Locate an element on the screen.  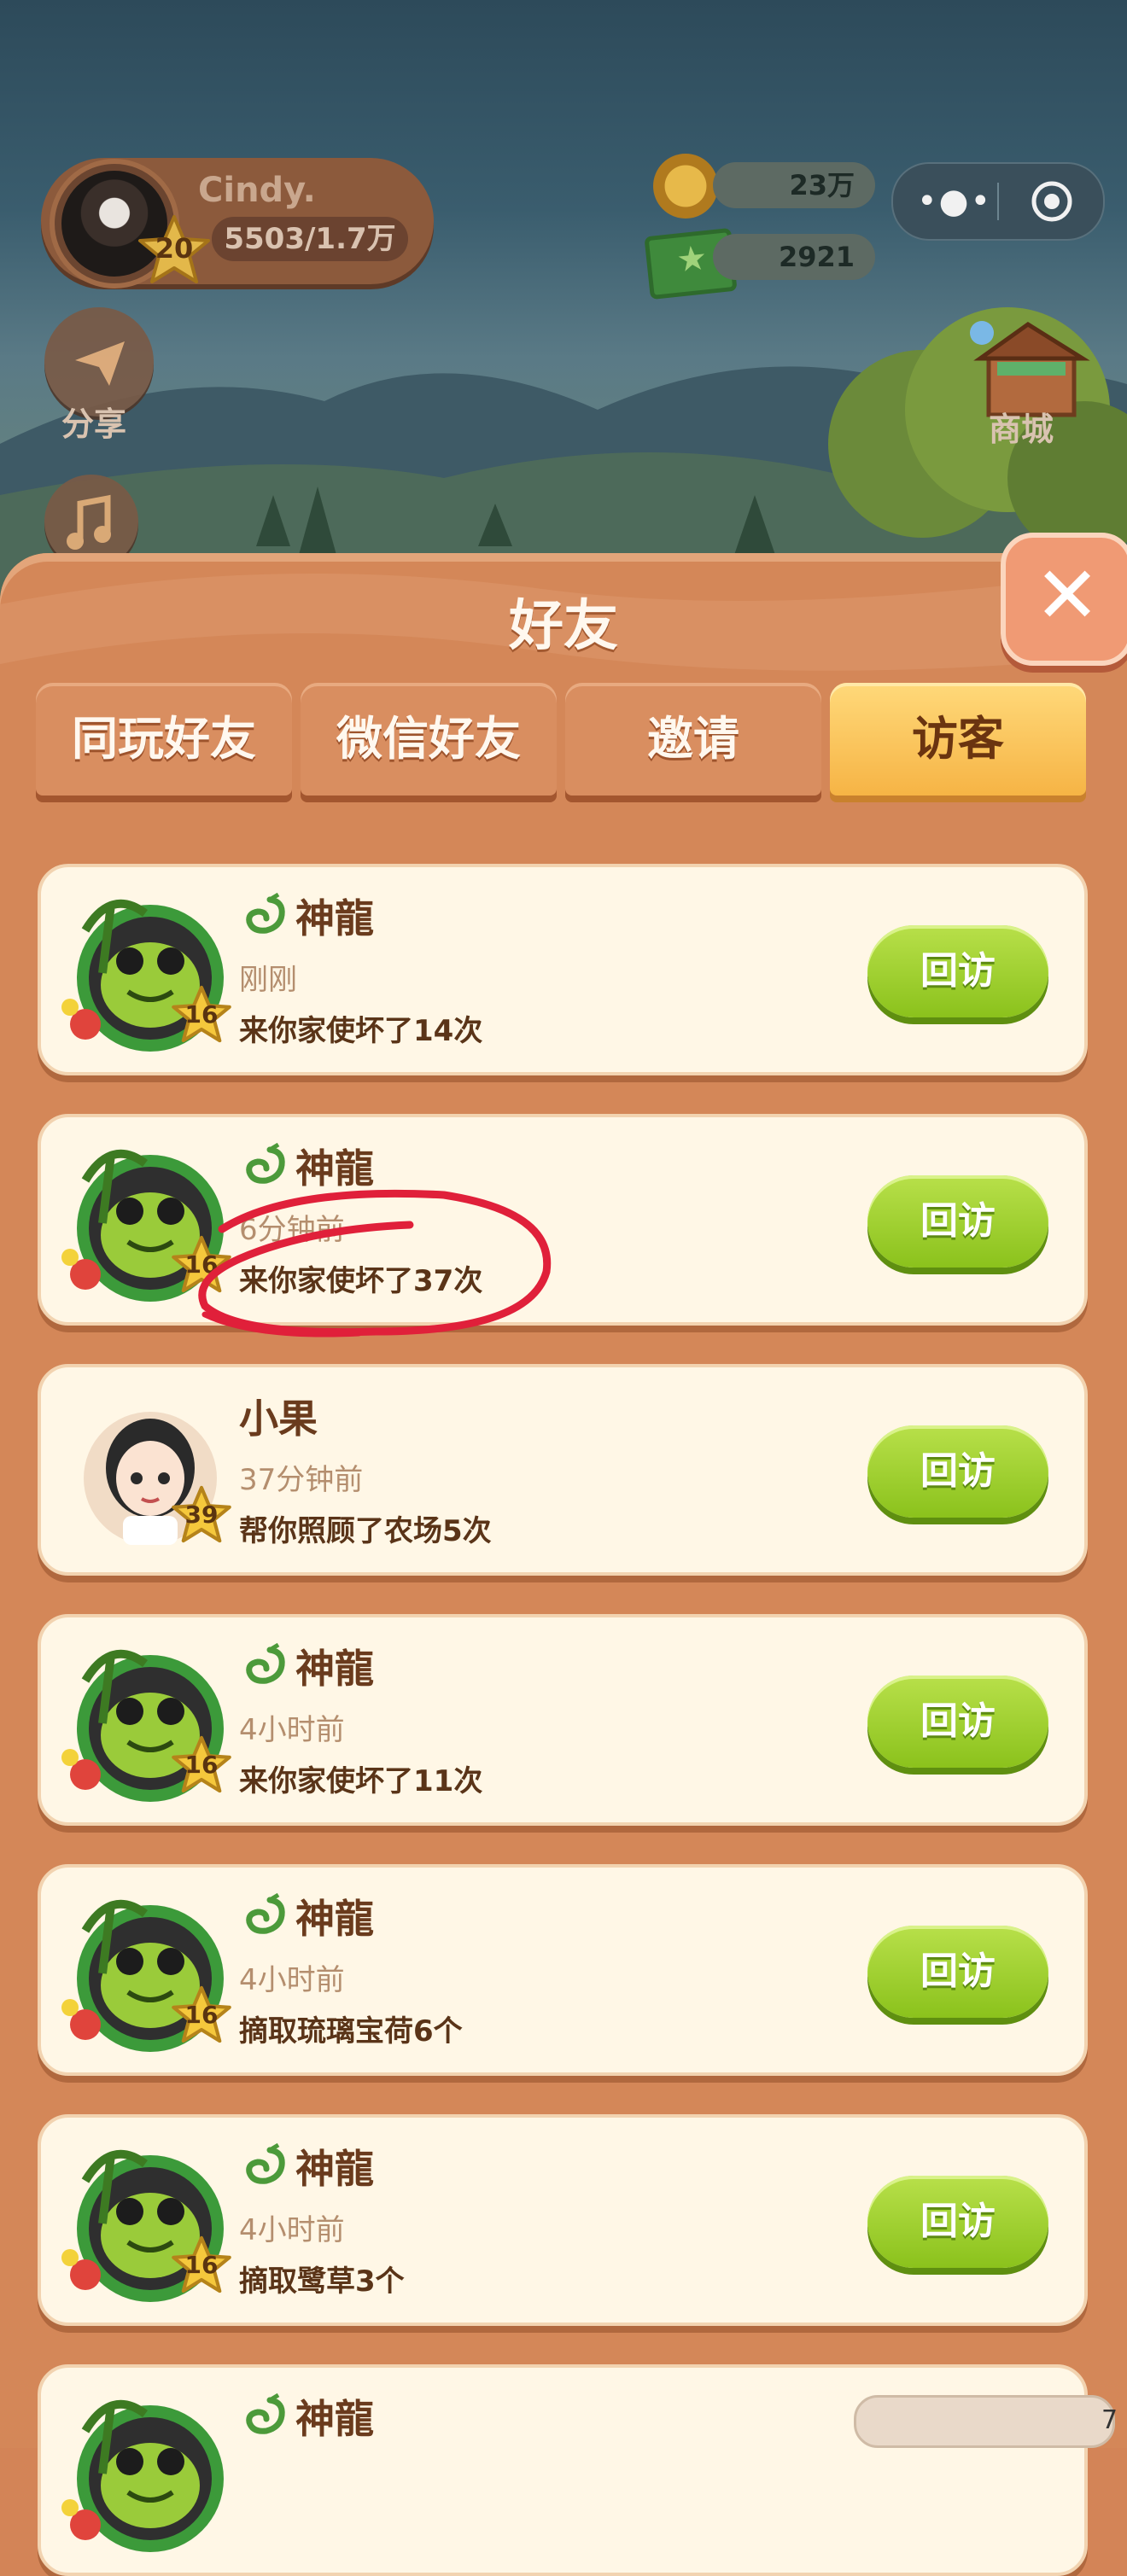
shop-label: 商城 is located at coordinates (1021, 429).